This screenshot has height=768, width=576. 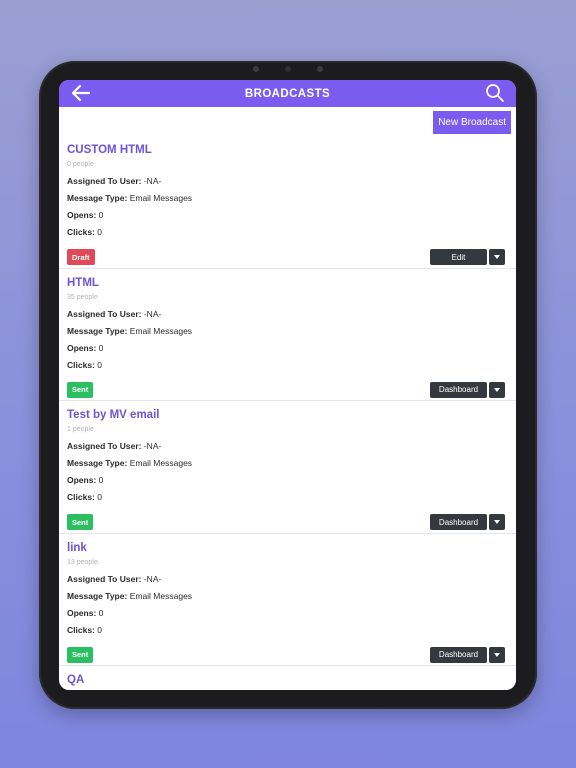 I want to click on app-header: BROADCASTS, so click(x=287, y=93).